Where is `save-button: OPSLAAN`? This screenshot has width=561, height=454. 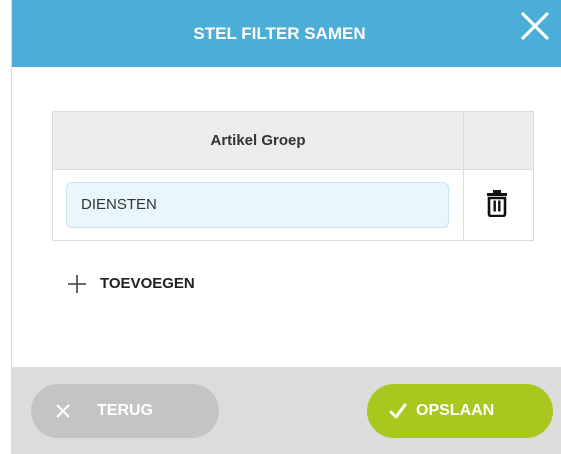 save-button: OPSLAAN is located at coordinates (460, 411).